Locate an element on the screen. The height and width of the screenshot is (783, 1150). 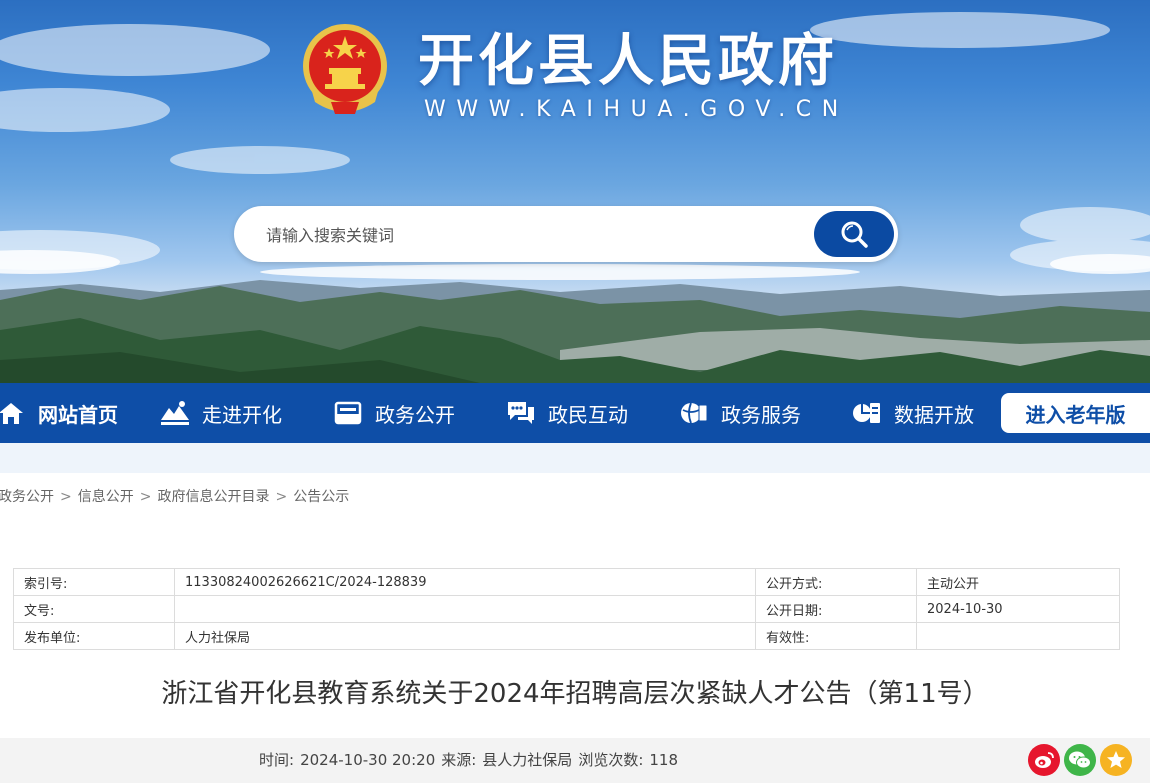
article-title: 浙江省开化县教育系统关于2024年招聘高层次紧缺人才公告（第11号） is located at coordinates (575, 694).